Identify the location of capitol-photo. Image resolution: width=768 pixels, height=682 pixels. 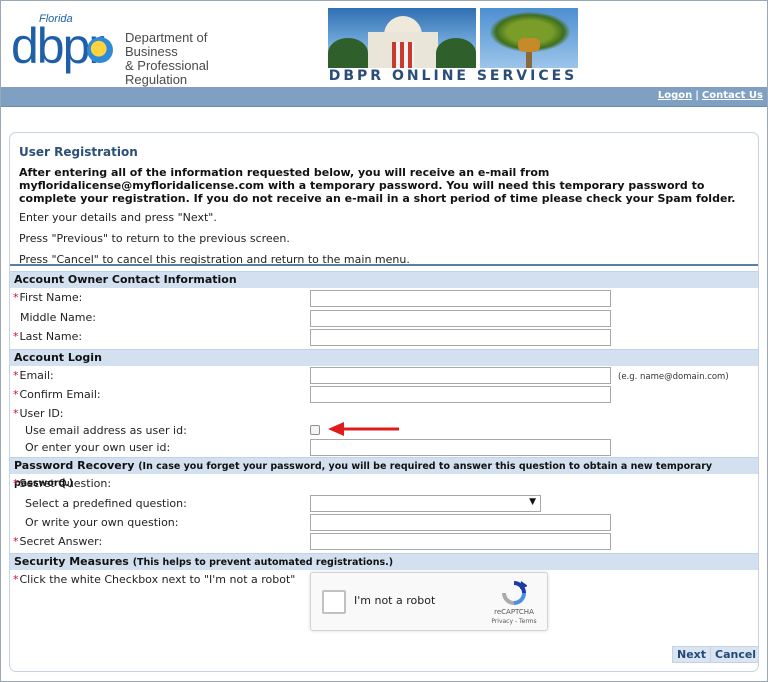
(402, 38).